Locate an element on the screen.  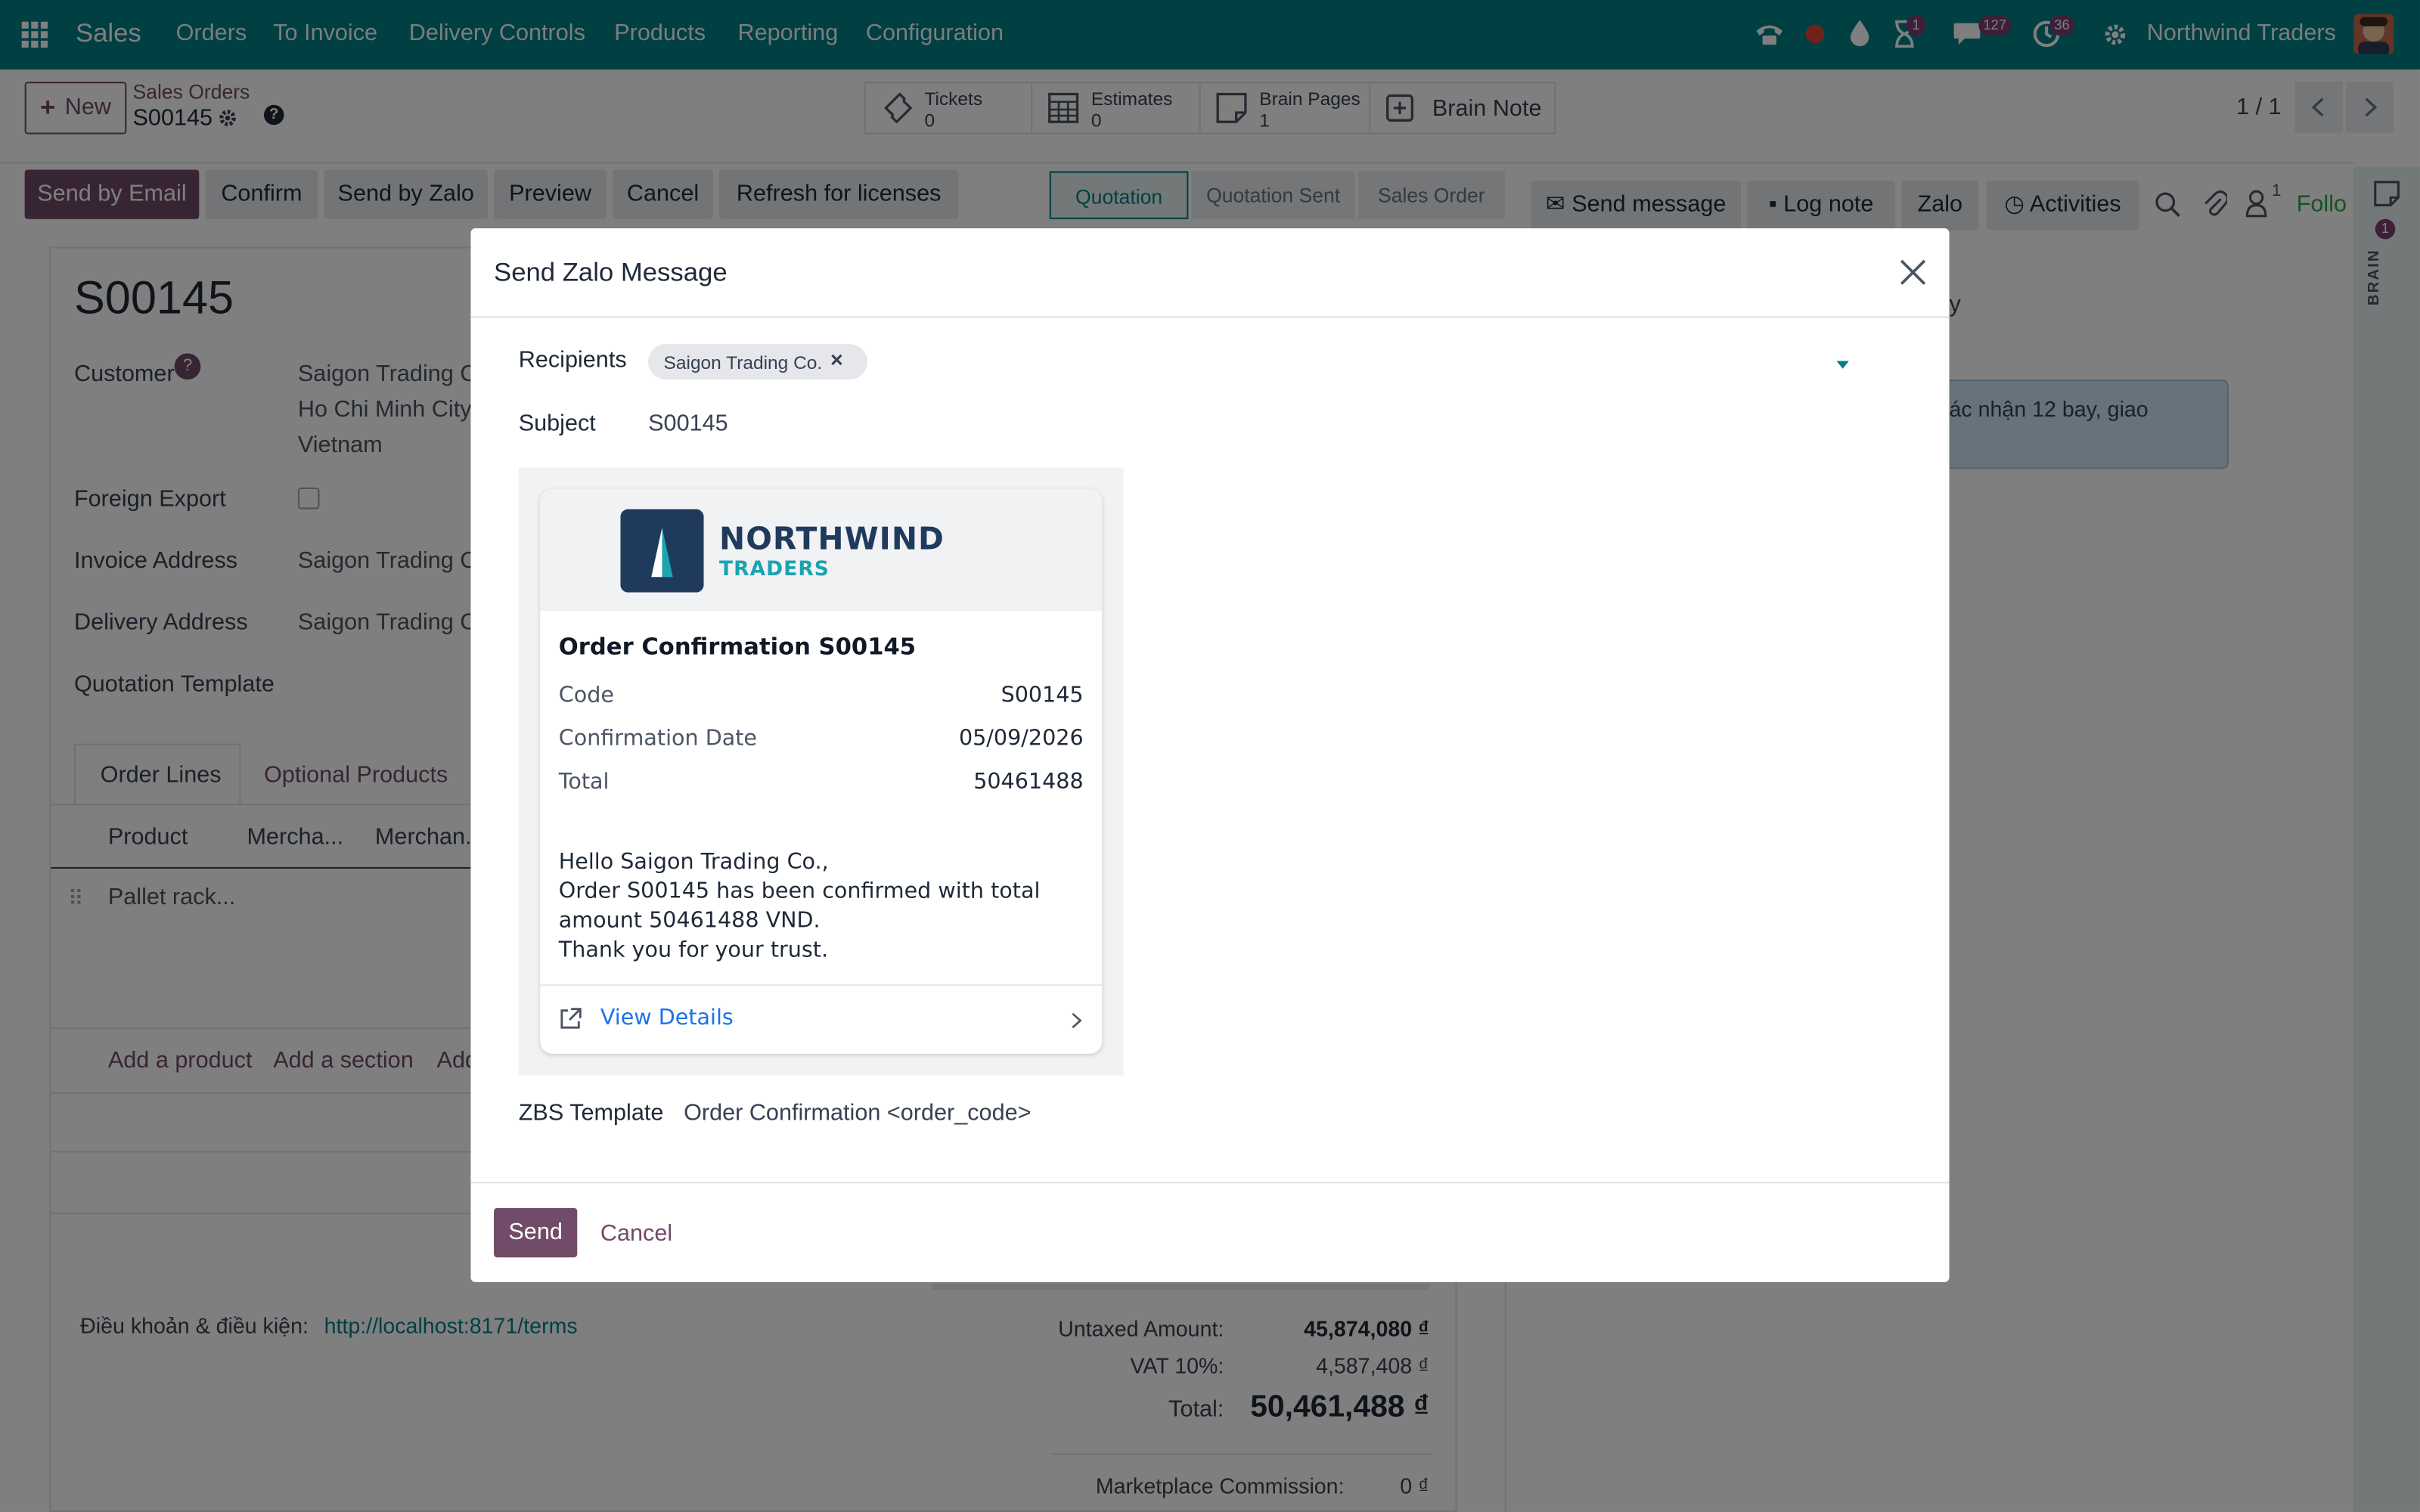
view-details-button: View Details is located at coordinates (821, 1020).